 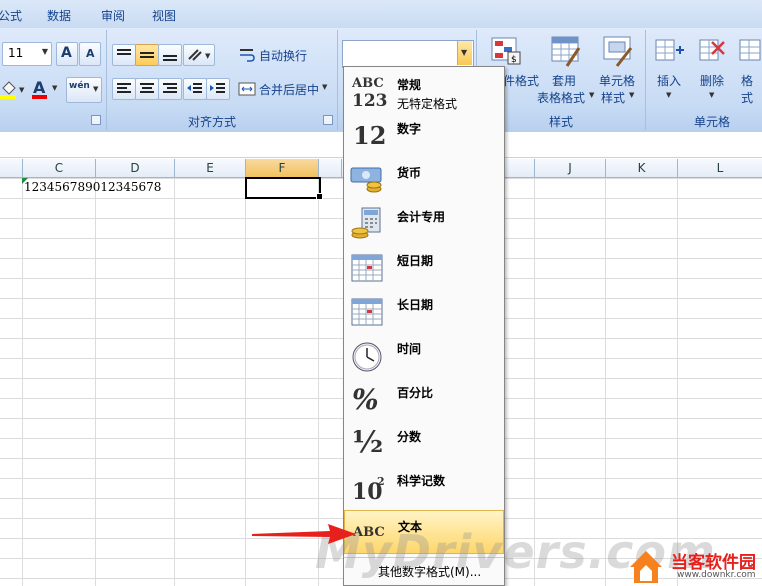 What do you see at coordinates (415, 393) in the screenshot?
I see `menu-item-label: 百分比` at bounding box center [415, 393].